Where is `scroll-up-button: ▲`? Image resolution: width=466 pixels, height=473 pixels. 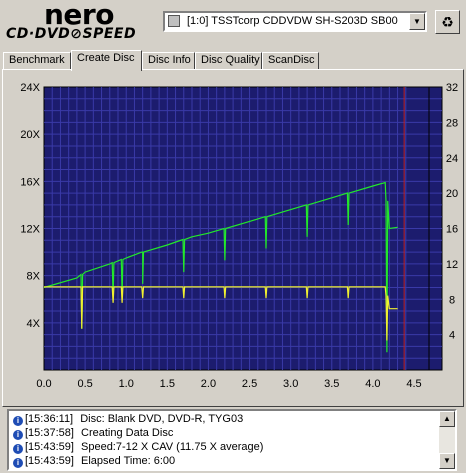 scroll-up-button: ▲ is located at coordinates (447, 419).